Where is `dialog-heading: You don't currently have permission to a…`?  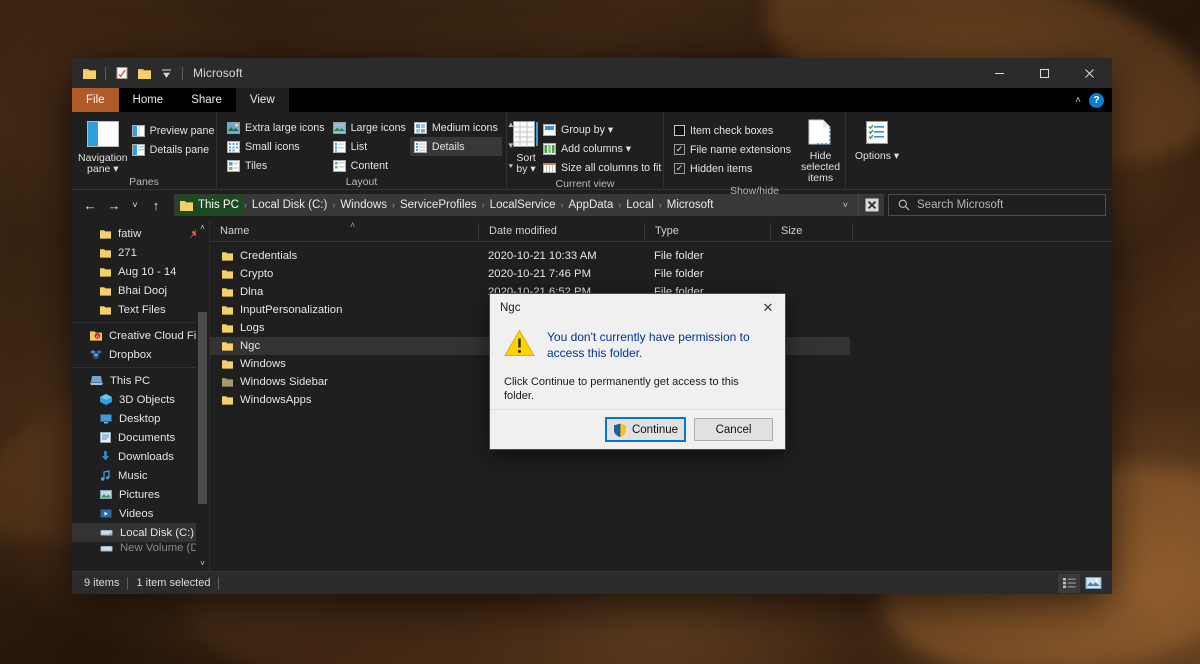
dialog-heading: You don't currently have permission to a… is located at coordinates (648, 345).